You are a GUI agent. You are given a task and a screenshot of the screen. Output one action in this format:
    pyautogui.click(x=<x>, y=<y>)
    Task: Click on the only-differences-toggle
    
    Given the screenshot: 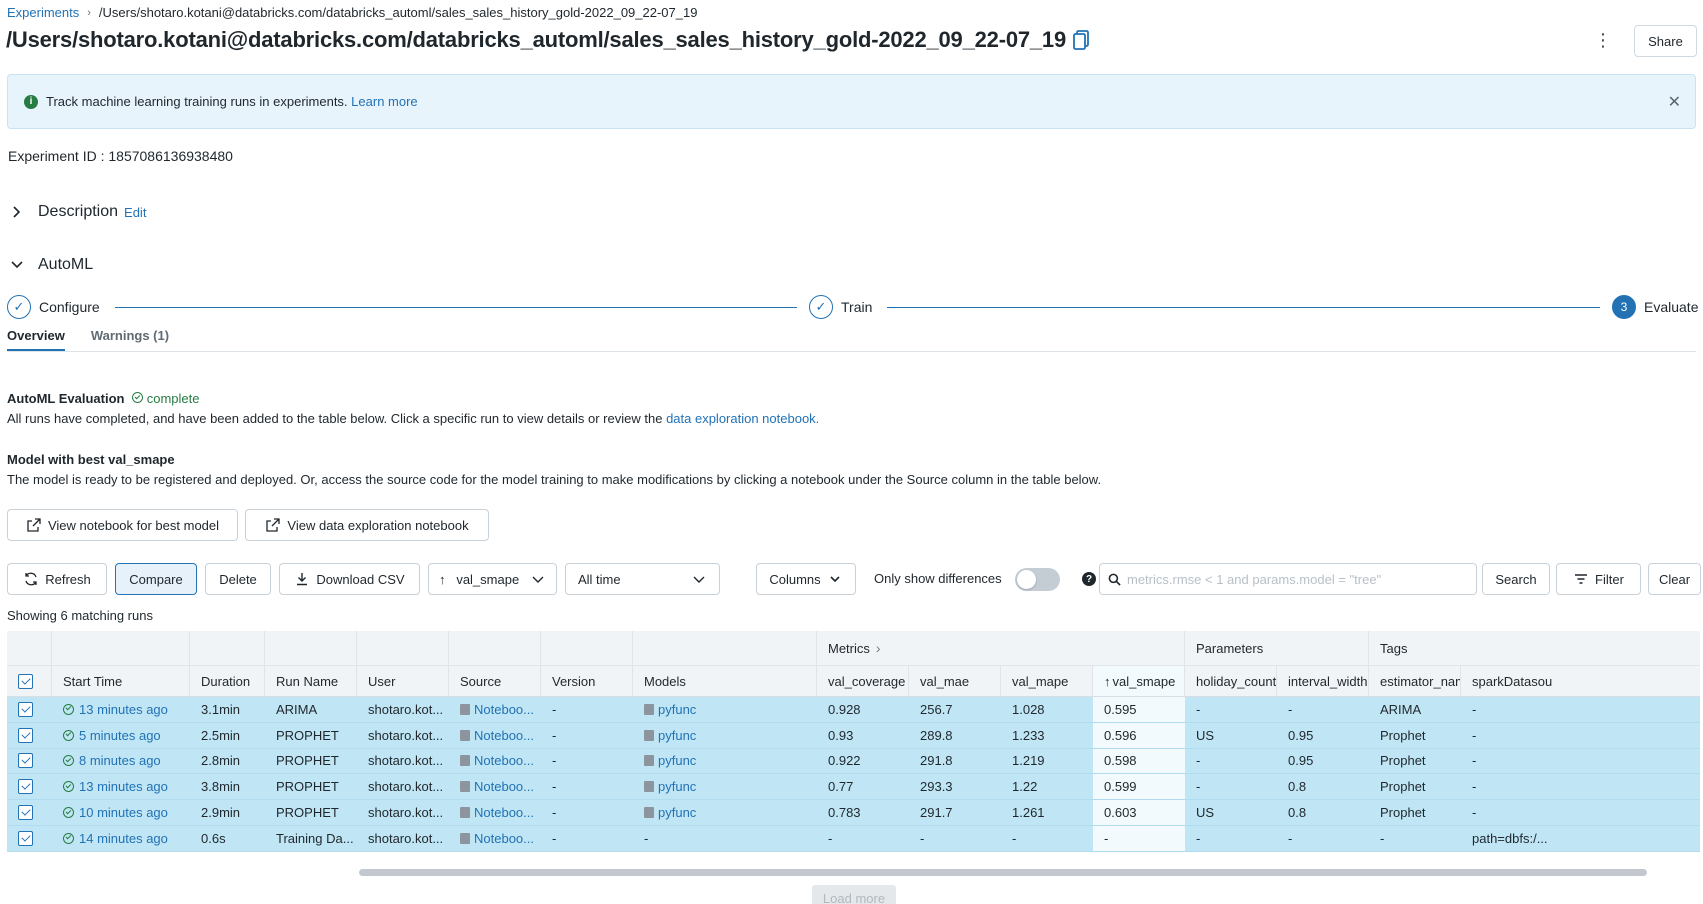 What is the action you would take?
    pyautogui.click(x=1037, y=579)
    